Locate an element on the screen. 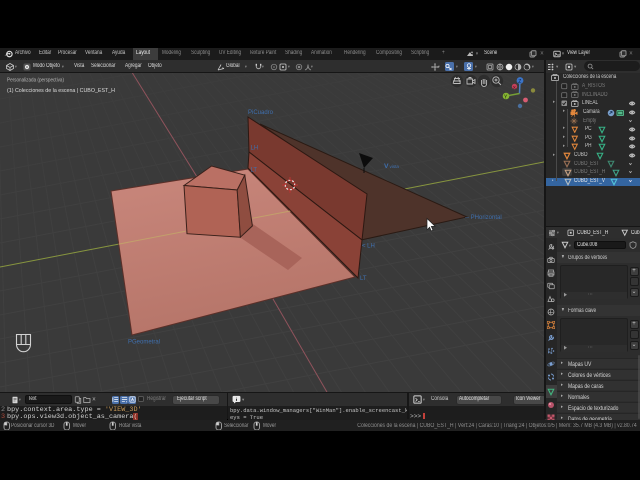  svg-text: vista is located at coordinates (395, 166).